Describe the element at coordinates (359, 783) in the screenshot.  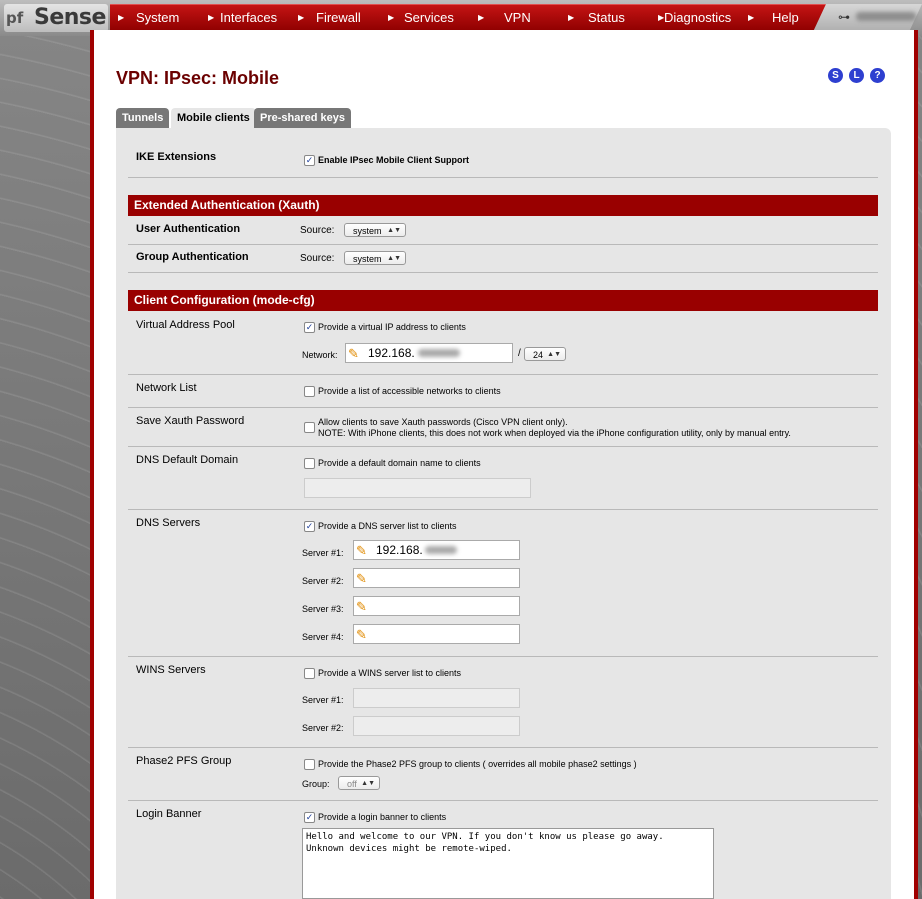
I see `pfs-group-select: off ▲▼` at that location.